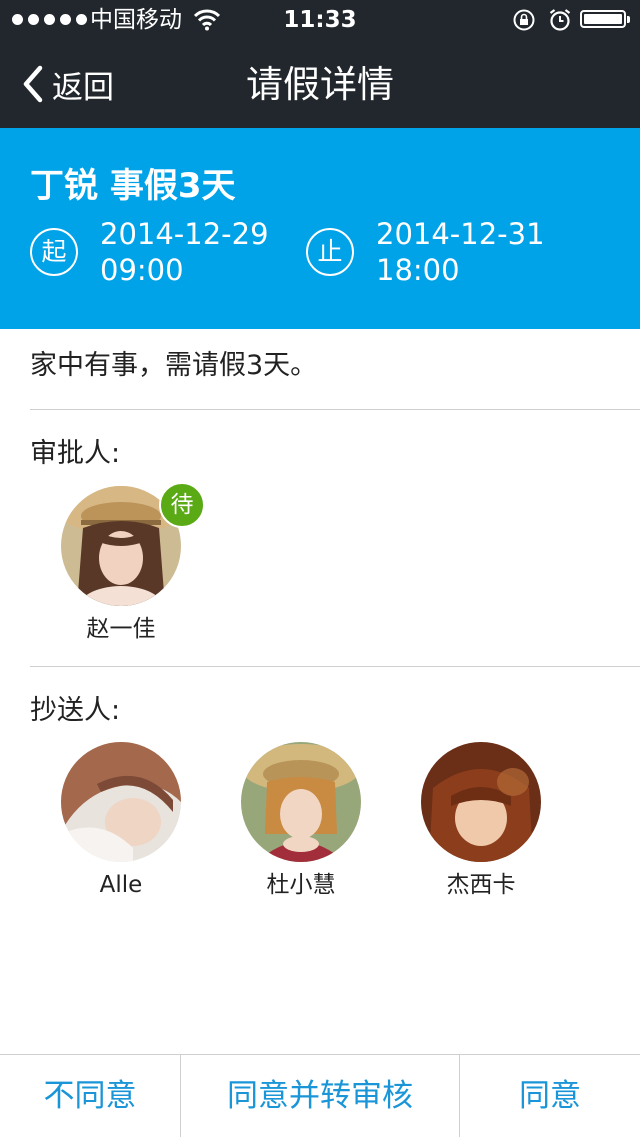  What do you see at coordinates (320, 84) in the screenshot?
I see `page-title: 请假详情` at bounding box center [320, 84].